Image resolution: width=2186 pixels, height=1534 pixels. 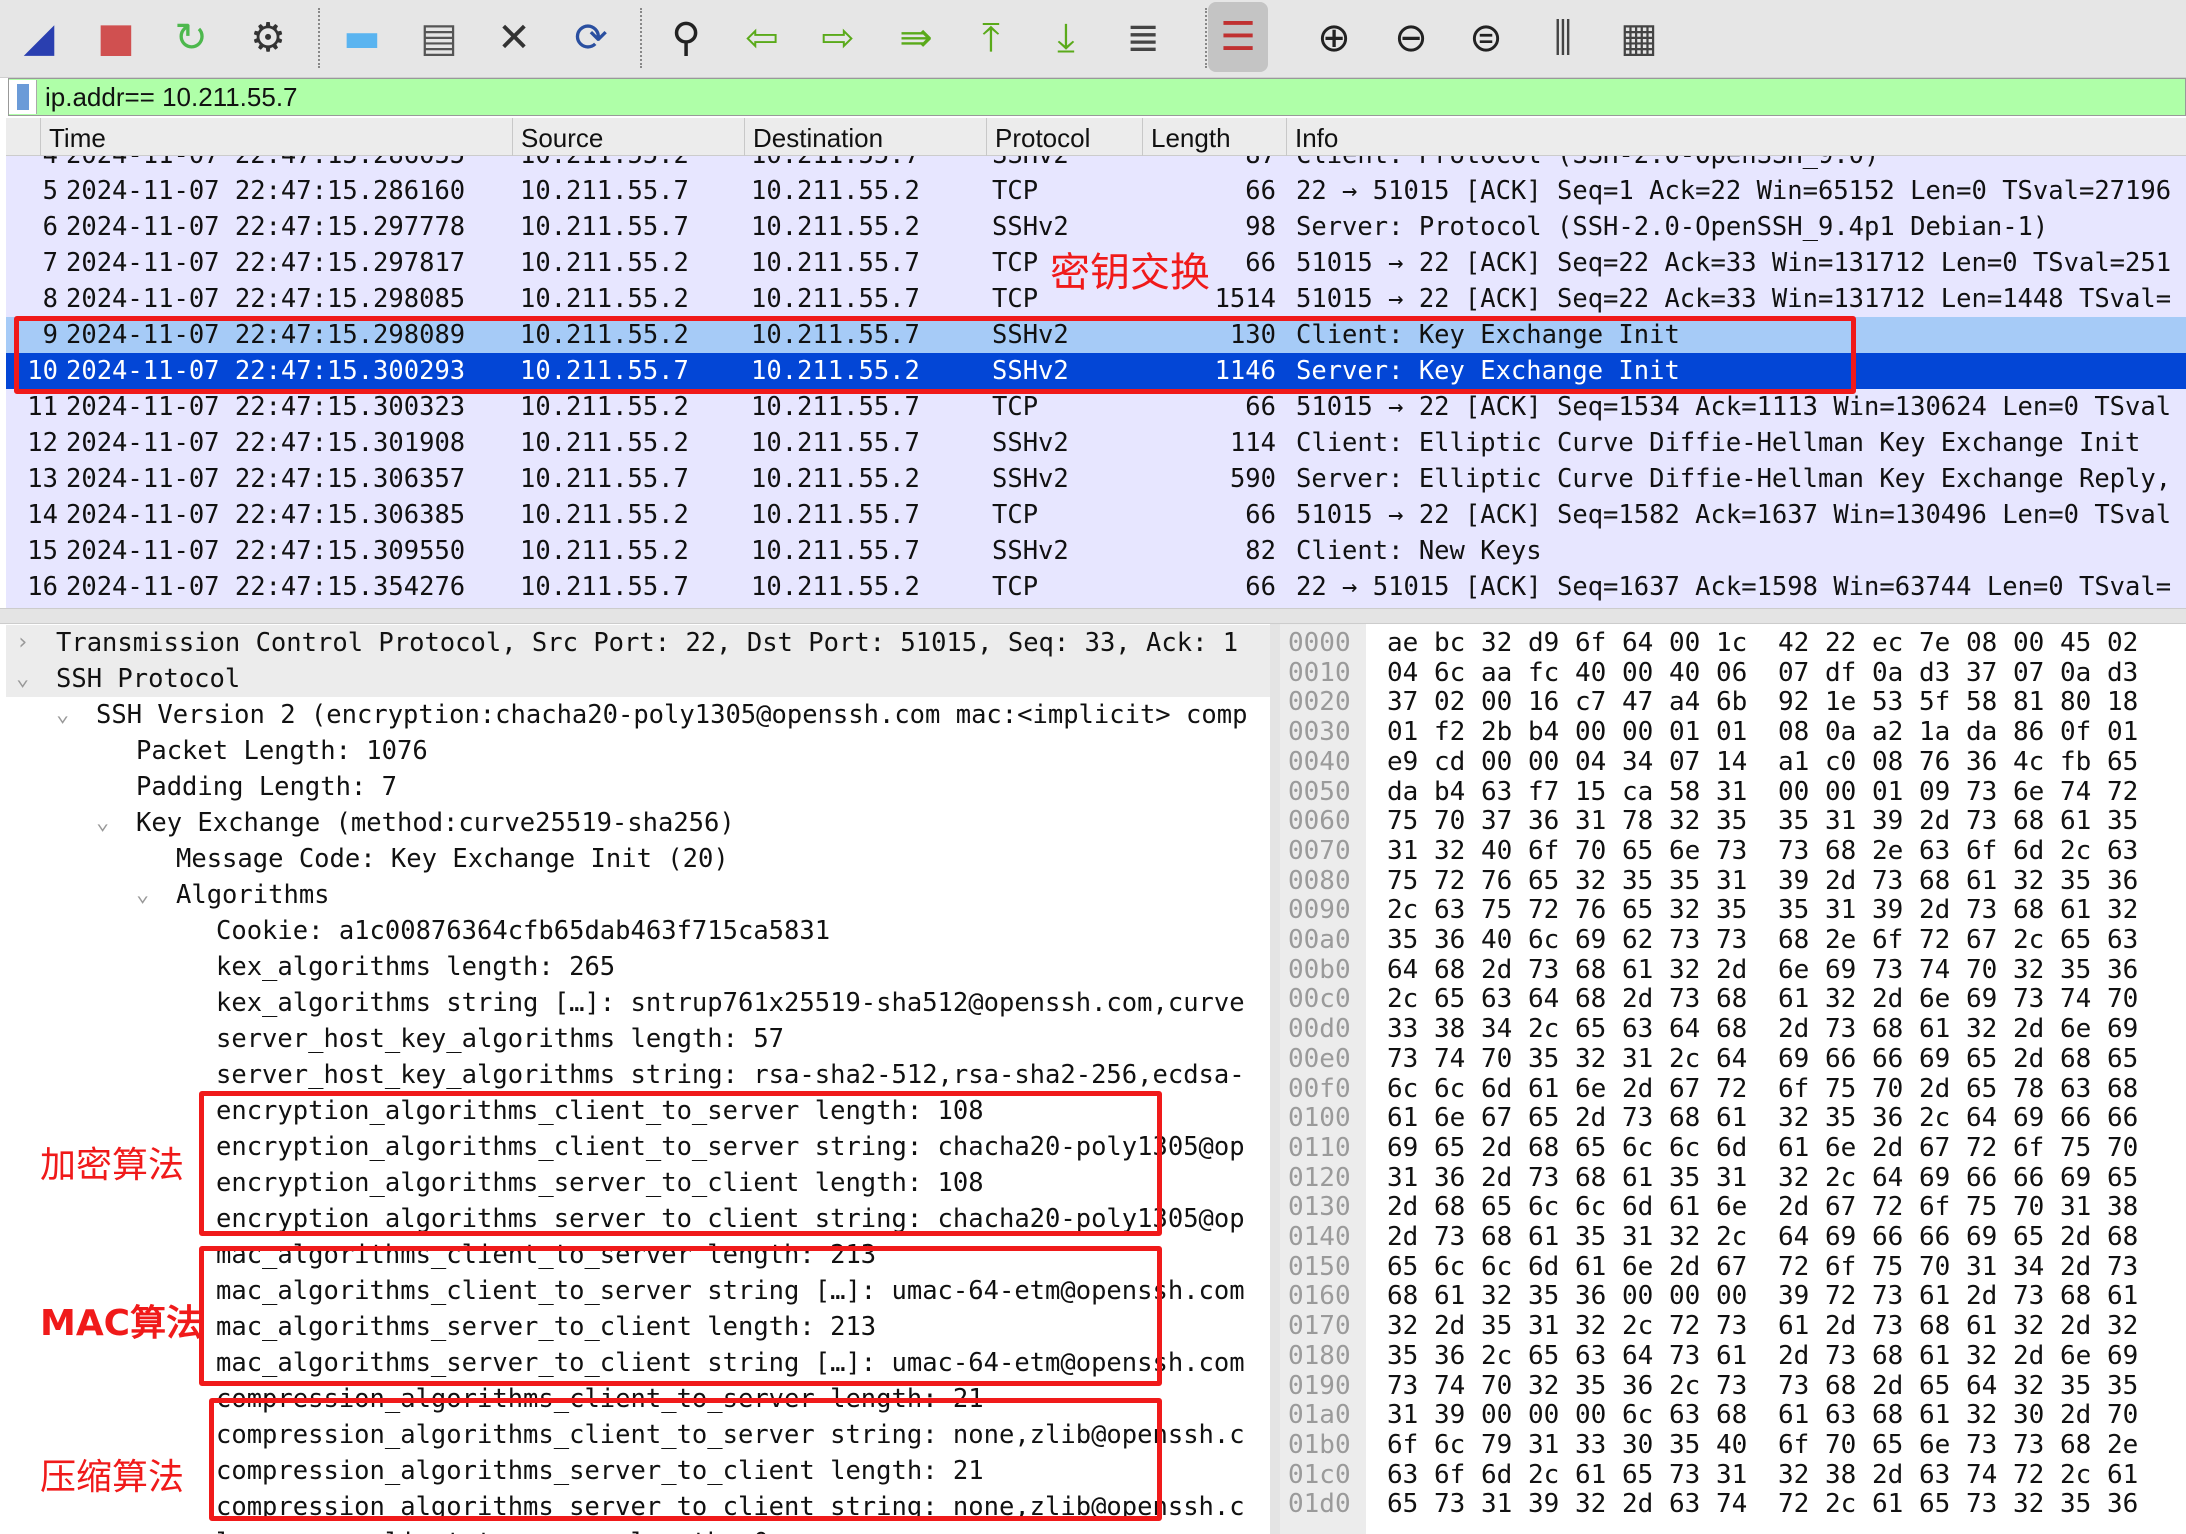 I want to click on hex-byte: 53, so click(x=1887, y=702).